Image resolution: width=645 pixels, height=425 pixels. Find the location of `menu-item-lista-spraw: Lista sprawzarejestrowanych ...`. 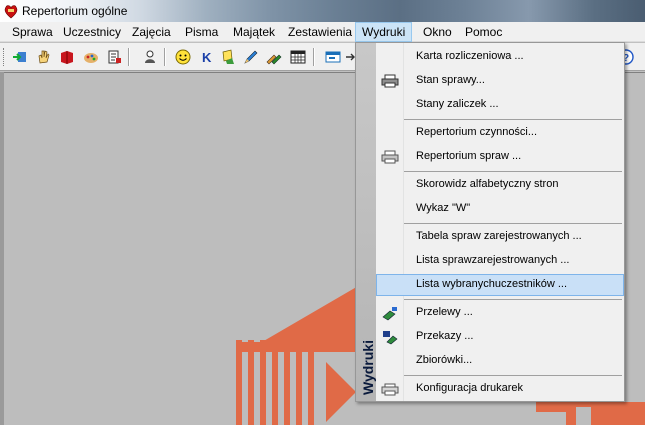

menu-item-lista-spraw: Lista sprawzarejestrowanych ... is located at coordinates (500, 261).